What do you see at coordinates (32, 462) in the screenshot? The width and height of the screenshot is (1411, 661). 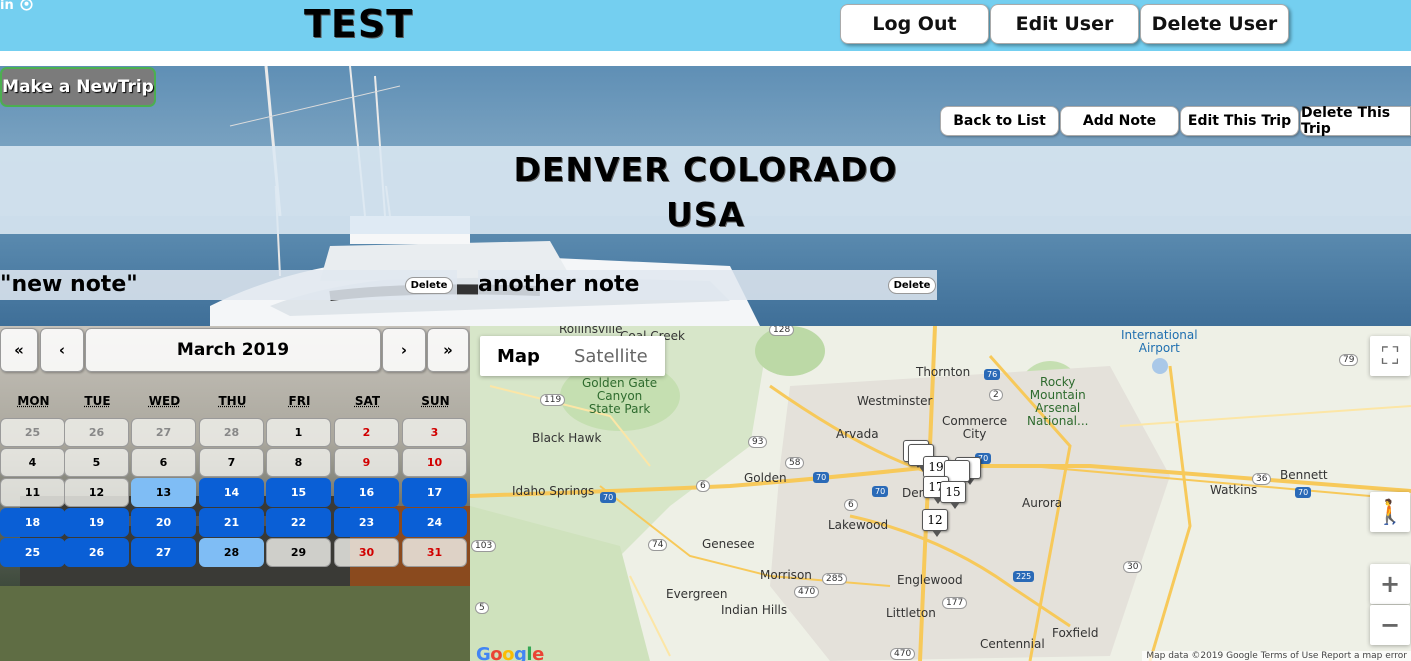 I see `calendar-day: 4` at bounding box center [32, 462].